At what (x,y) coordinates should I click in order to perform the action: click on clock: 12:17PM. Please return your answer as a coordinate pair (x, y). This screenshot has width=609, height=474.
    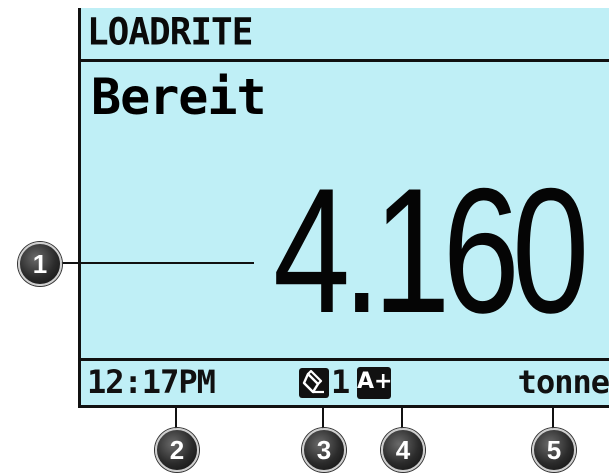
    Looking at the image, I should click on (151, 382).